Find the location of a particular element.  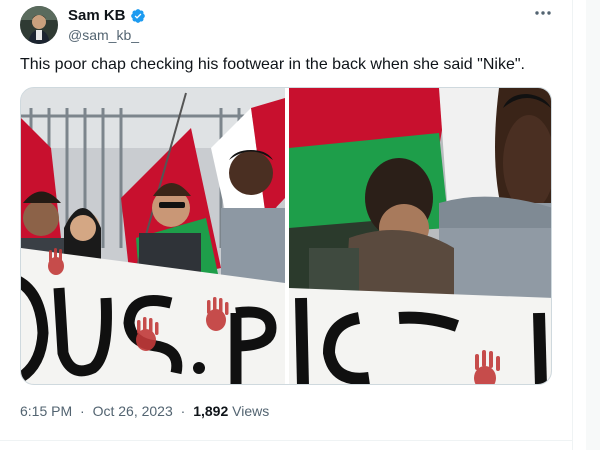

tweet-meta: 6:15 PM · Oct 26, 2023 · 1,892 Views is located at coordinates (144, 411).